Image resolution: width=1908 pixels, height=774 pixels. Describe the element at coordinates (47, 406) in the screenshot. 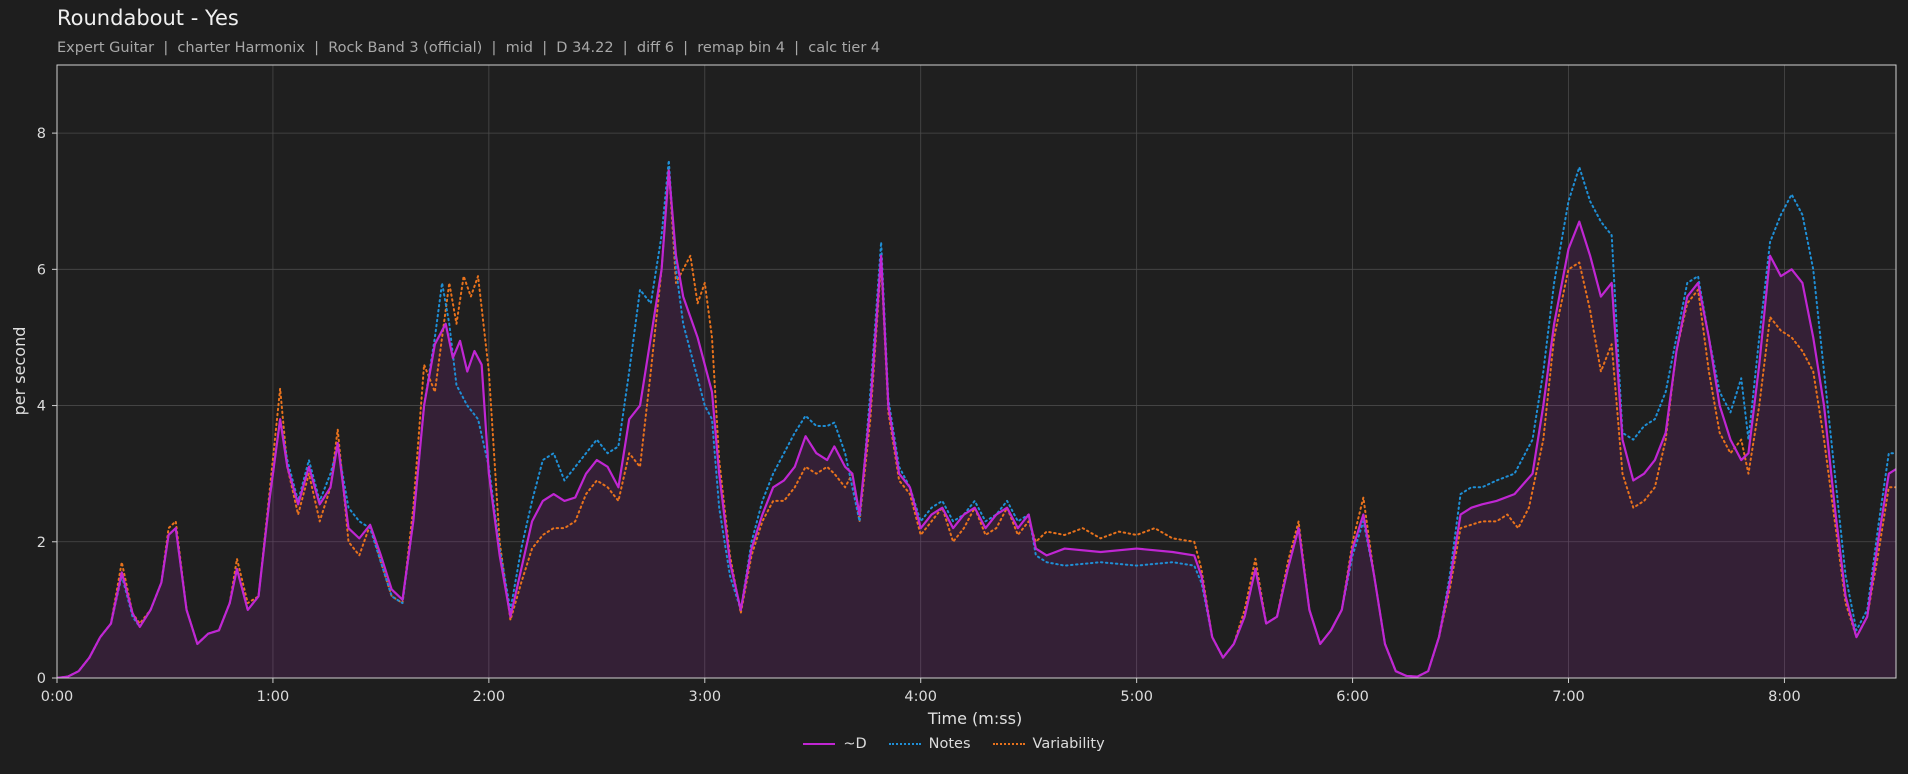

I see `y-axis-ticks: 0 2 4 6 8` at that location.